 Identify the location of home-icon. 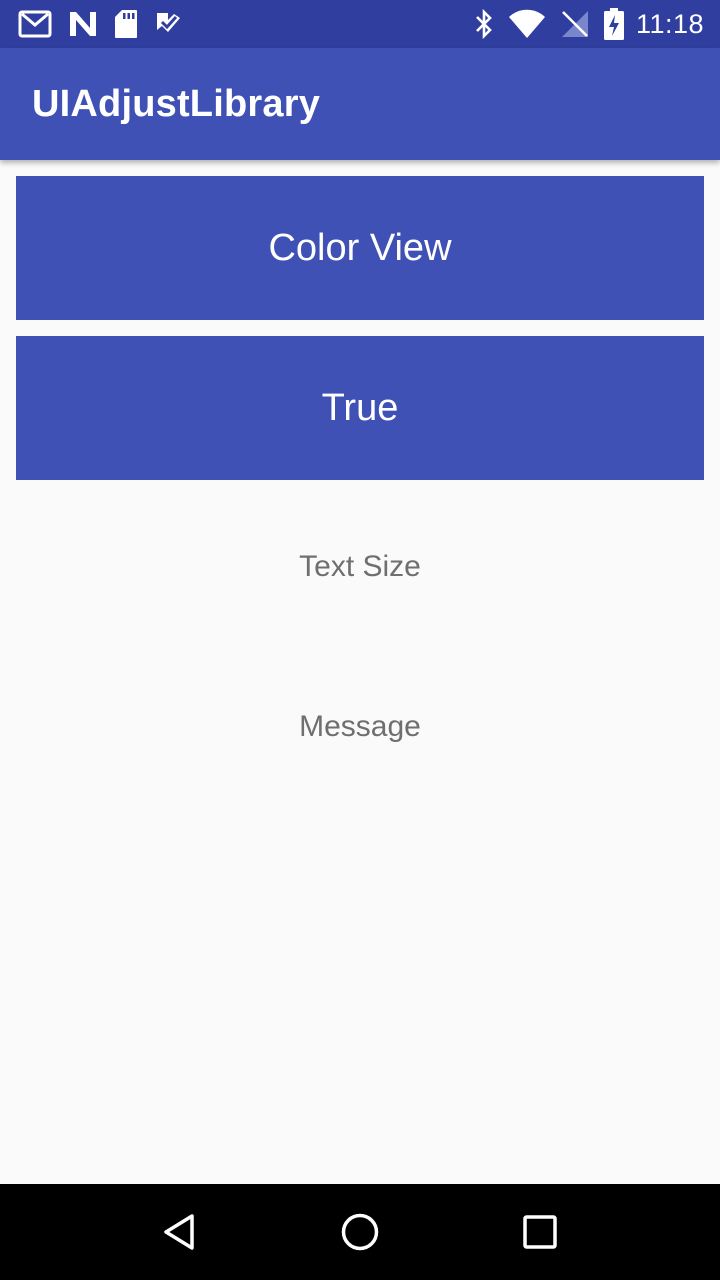
(360, 1232).